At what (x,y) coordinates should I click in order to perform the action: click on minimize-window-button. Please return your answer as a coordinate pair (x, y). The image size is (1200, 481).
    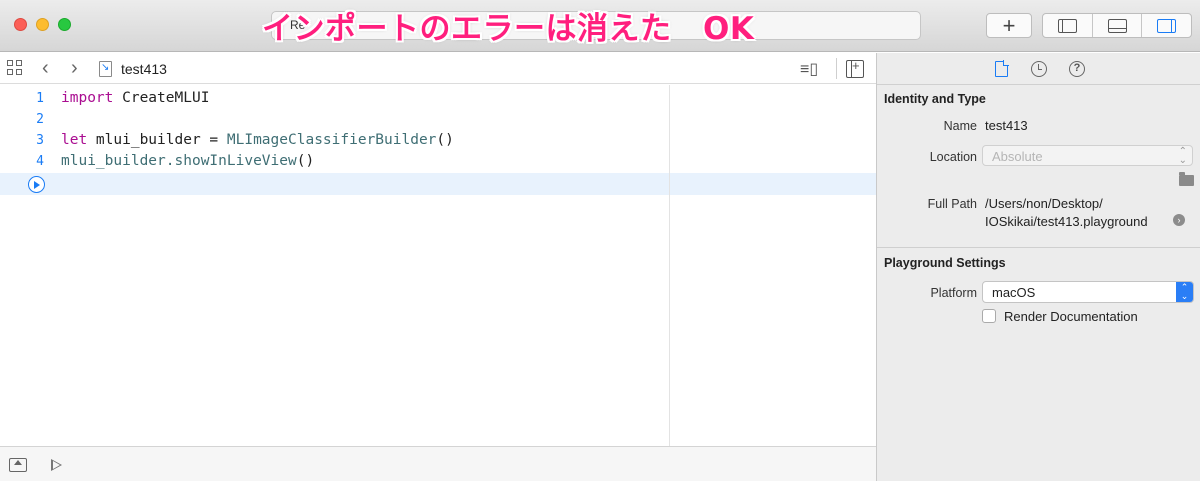
    Looking at the image, I should click on (42, 24).